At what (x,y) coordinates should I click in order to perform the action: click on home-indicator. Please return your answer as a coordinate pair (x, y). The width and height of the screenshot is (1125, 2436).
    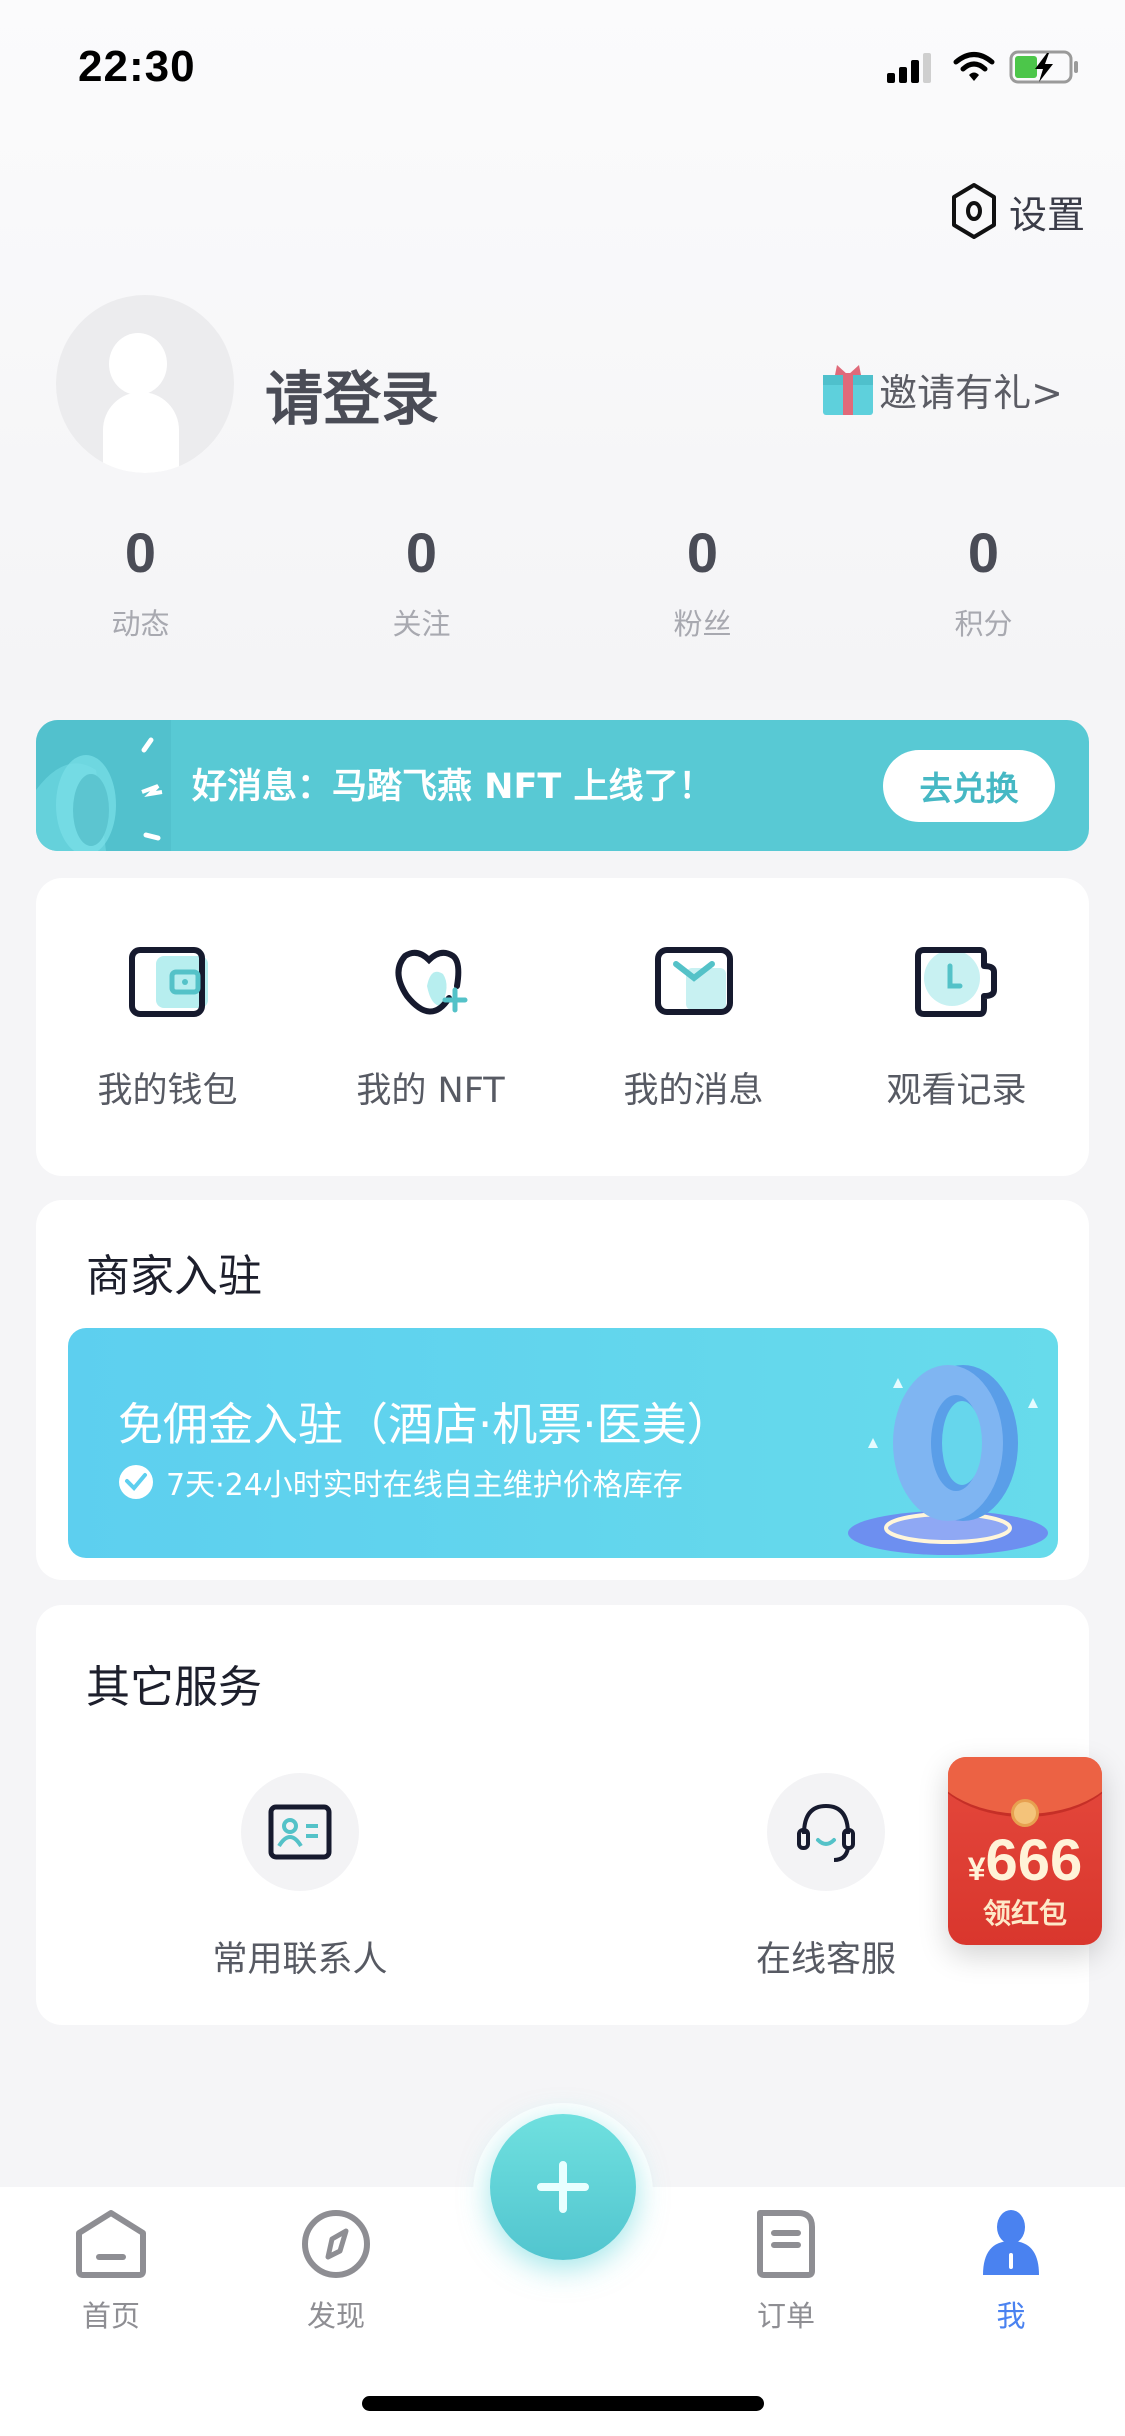
    Looking at the image, I should click on (563, 2403).